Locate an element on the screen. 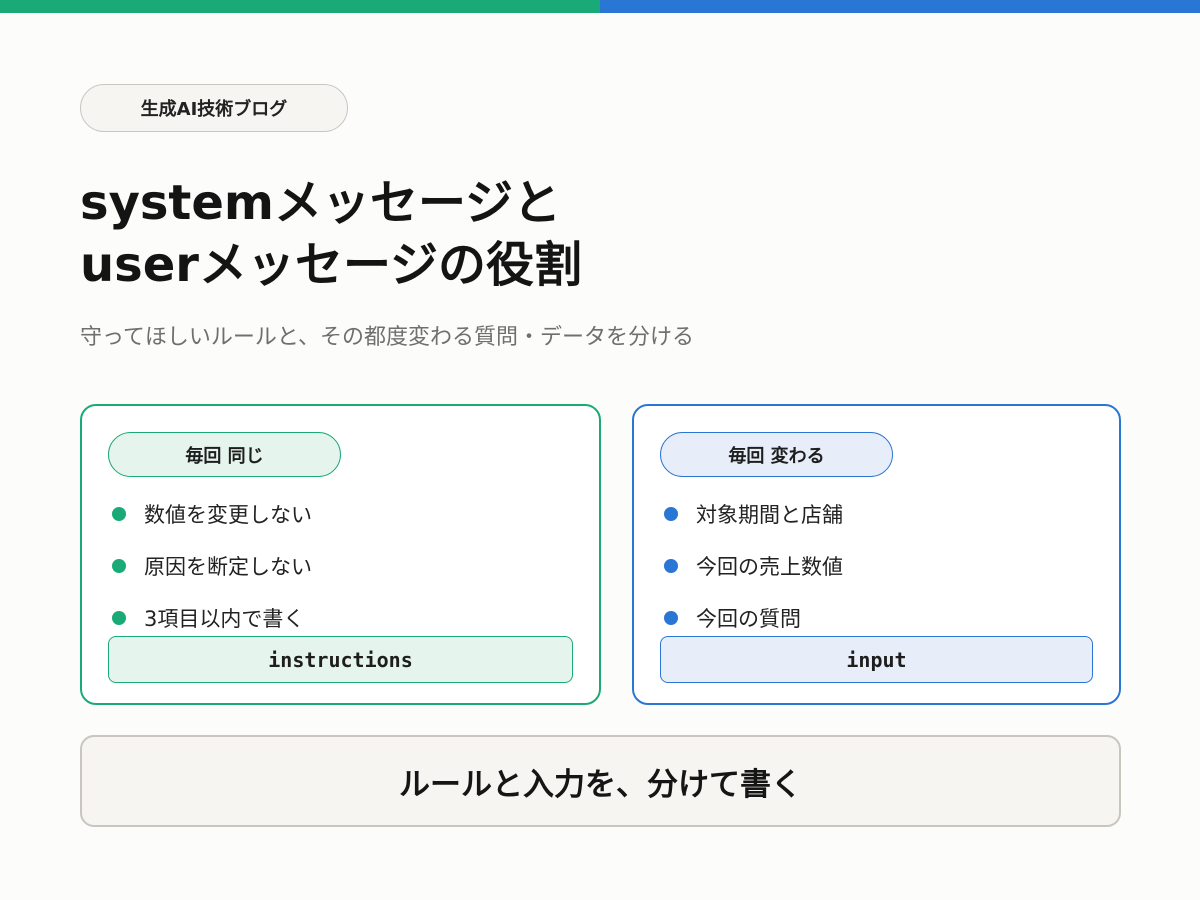  list-item-text: 数値を変更しない is located at coordinates (228, 515).